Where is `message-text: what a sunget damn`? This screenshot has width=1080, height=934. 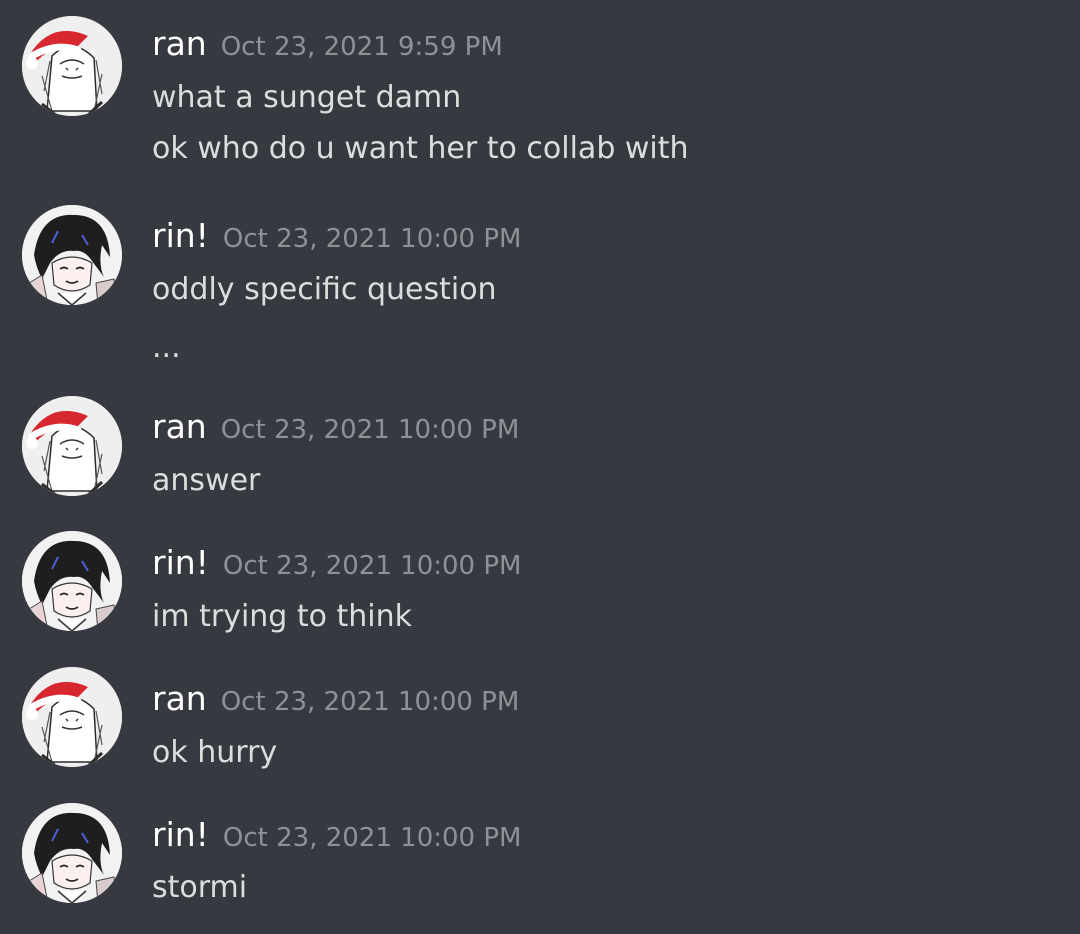 message-text: what a sunget damn is located at coordinates (307, 97).